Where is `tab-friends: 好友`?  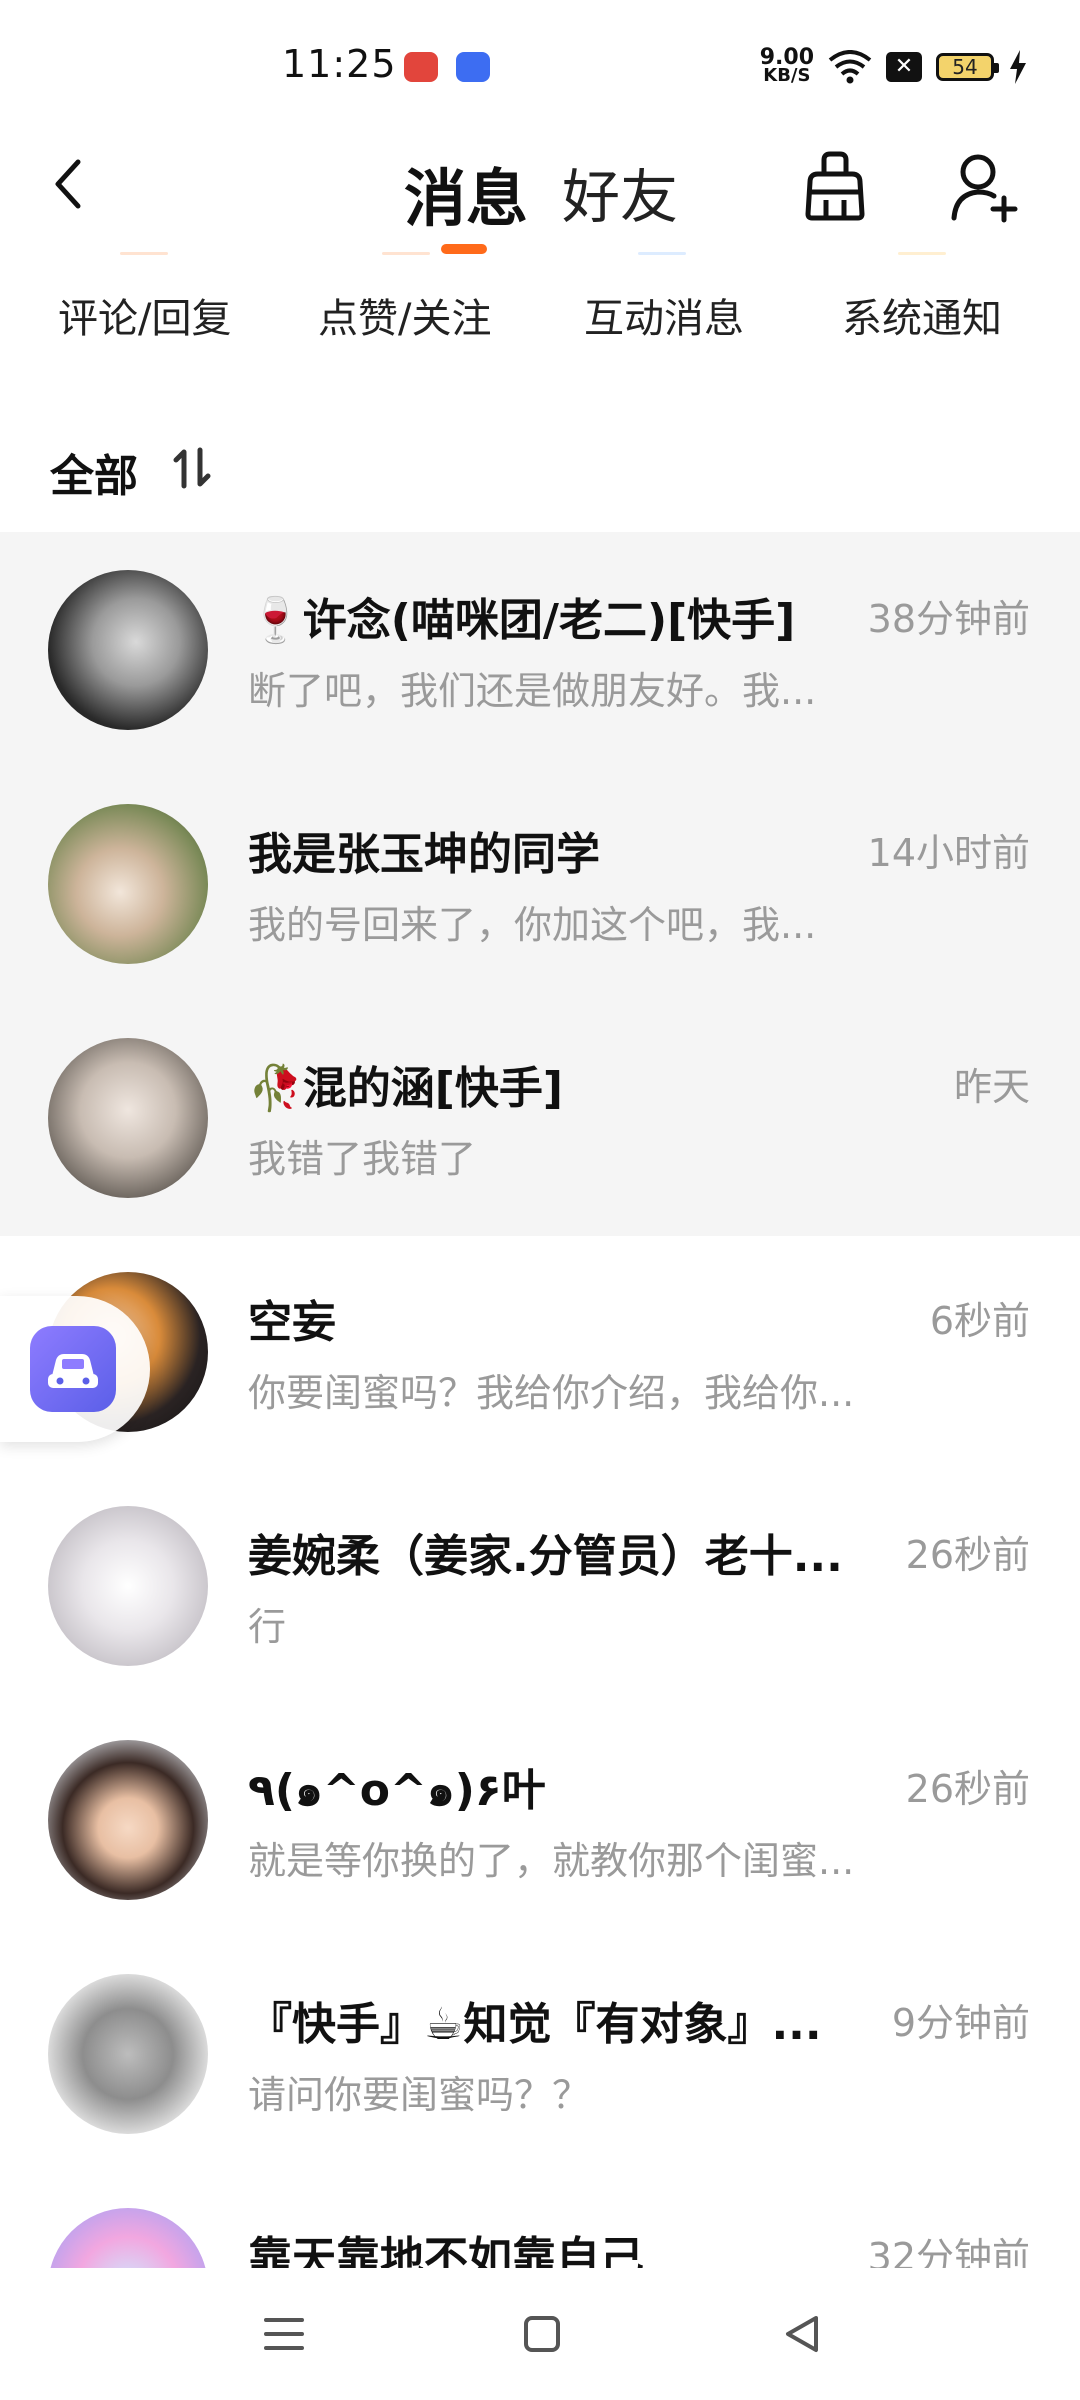
tab-friends: 好友 is located at coordinates (620, 192).